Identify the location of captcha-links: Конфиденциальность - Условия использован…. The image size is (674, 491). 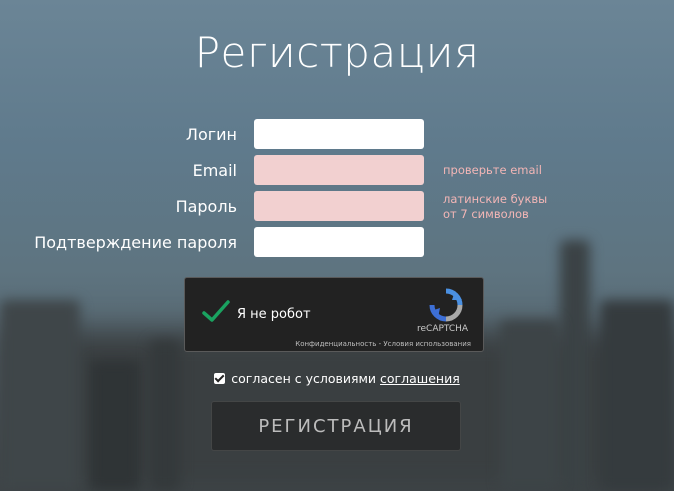
(383, 344).